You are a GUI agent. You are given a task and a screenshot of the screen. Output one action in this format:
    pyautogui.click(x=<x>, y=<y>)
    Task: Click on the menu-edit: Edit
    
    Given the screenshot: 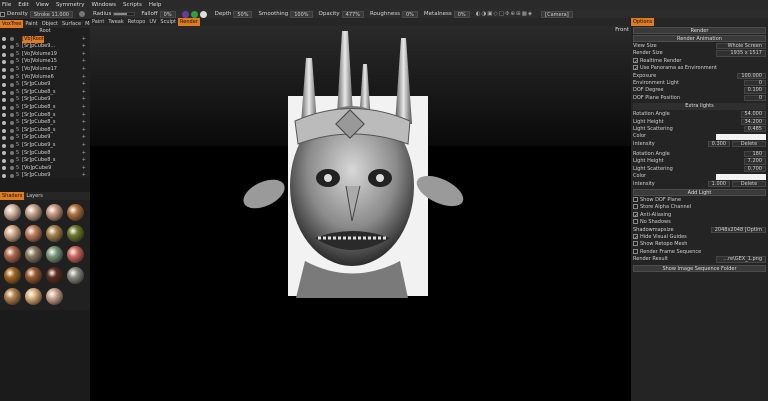 What is the action you would take?
    pyautogui.click(x=23, y=5)
    